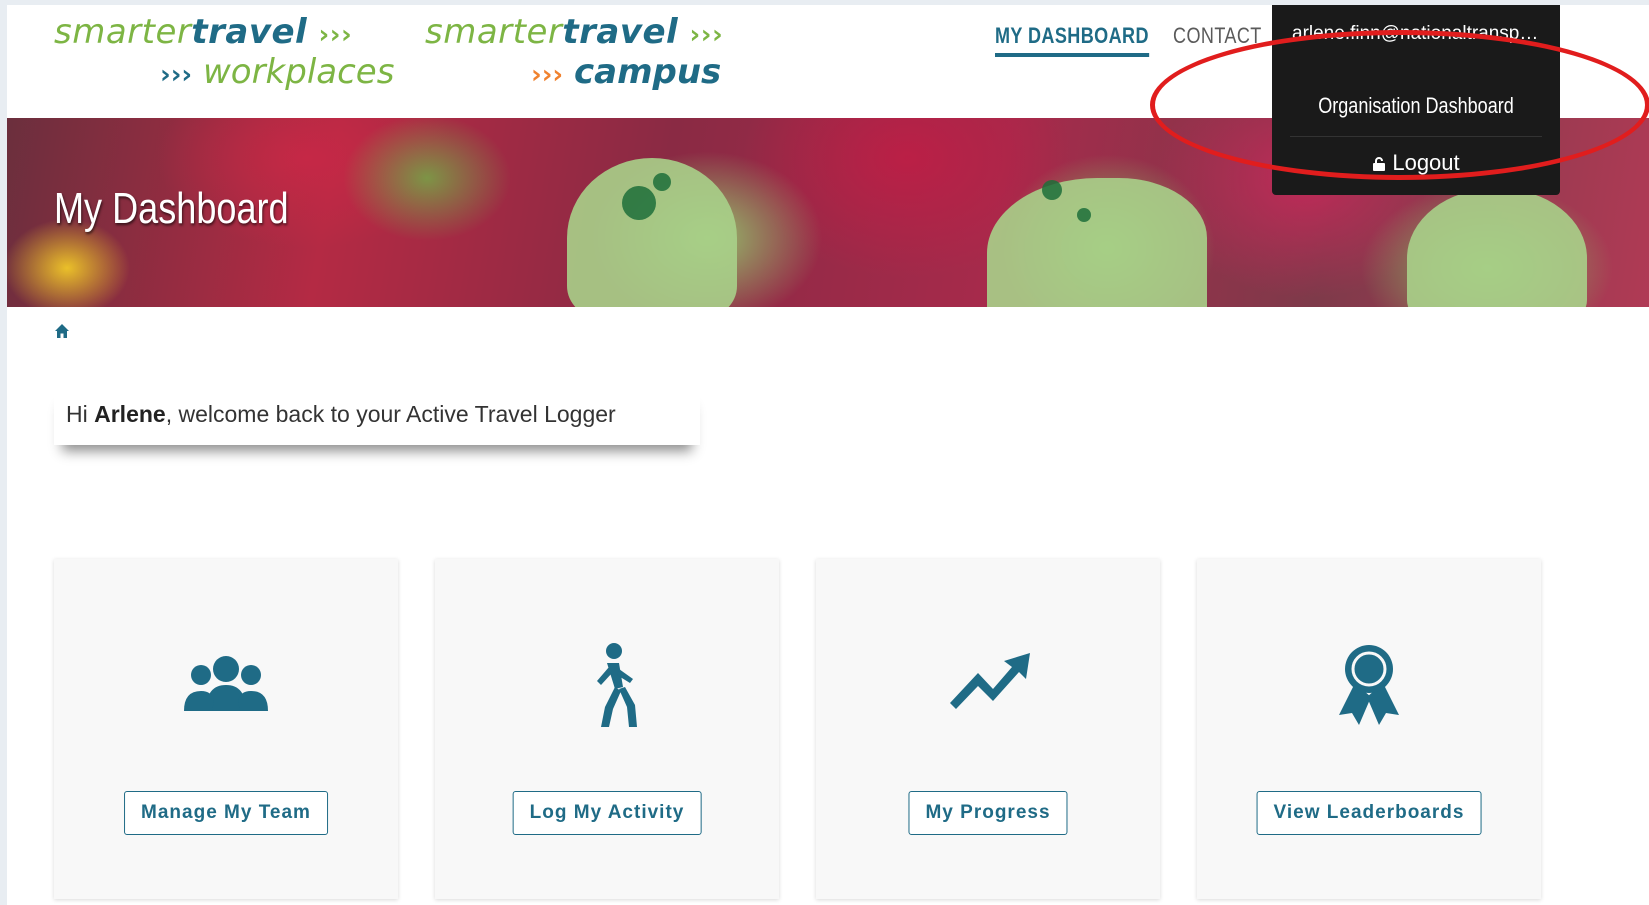 This screenshot has width=1649, height=905. What do you see at coordinates (226, 729) in the screenshot?
I see `card-manage-my-team: Manage My Team` at bounding box center [226, 729].